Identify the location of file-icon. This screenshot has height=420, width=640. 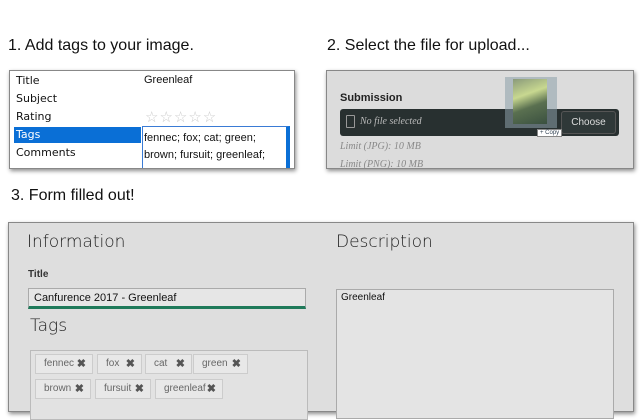
(350, 121).